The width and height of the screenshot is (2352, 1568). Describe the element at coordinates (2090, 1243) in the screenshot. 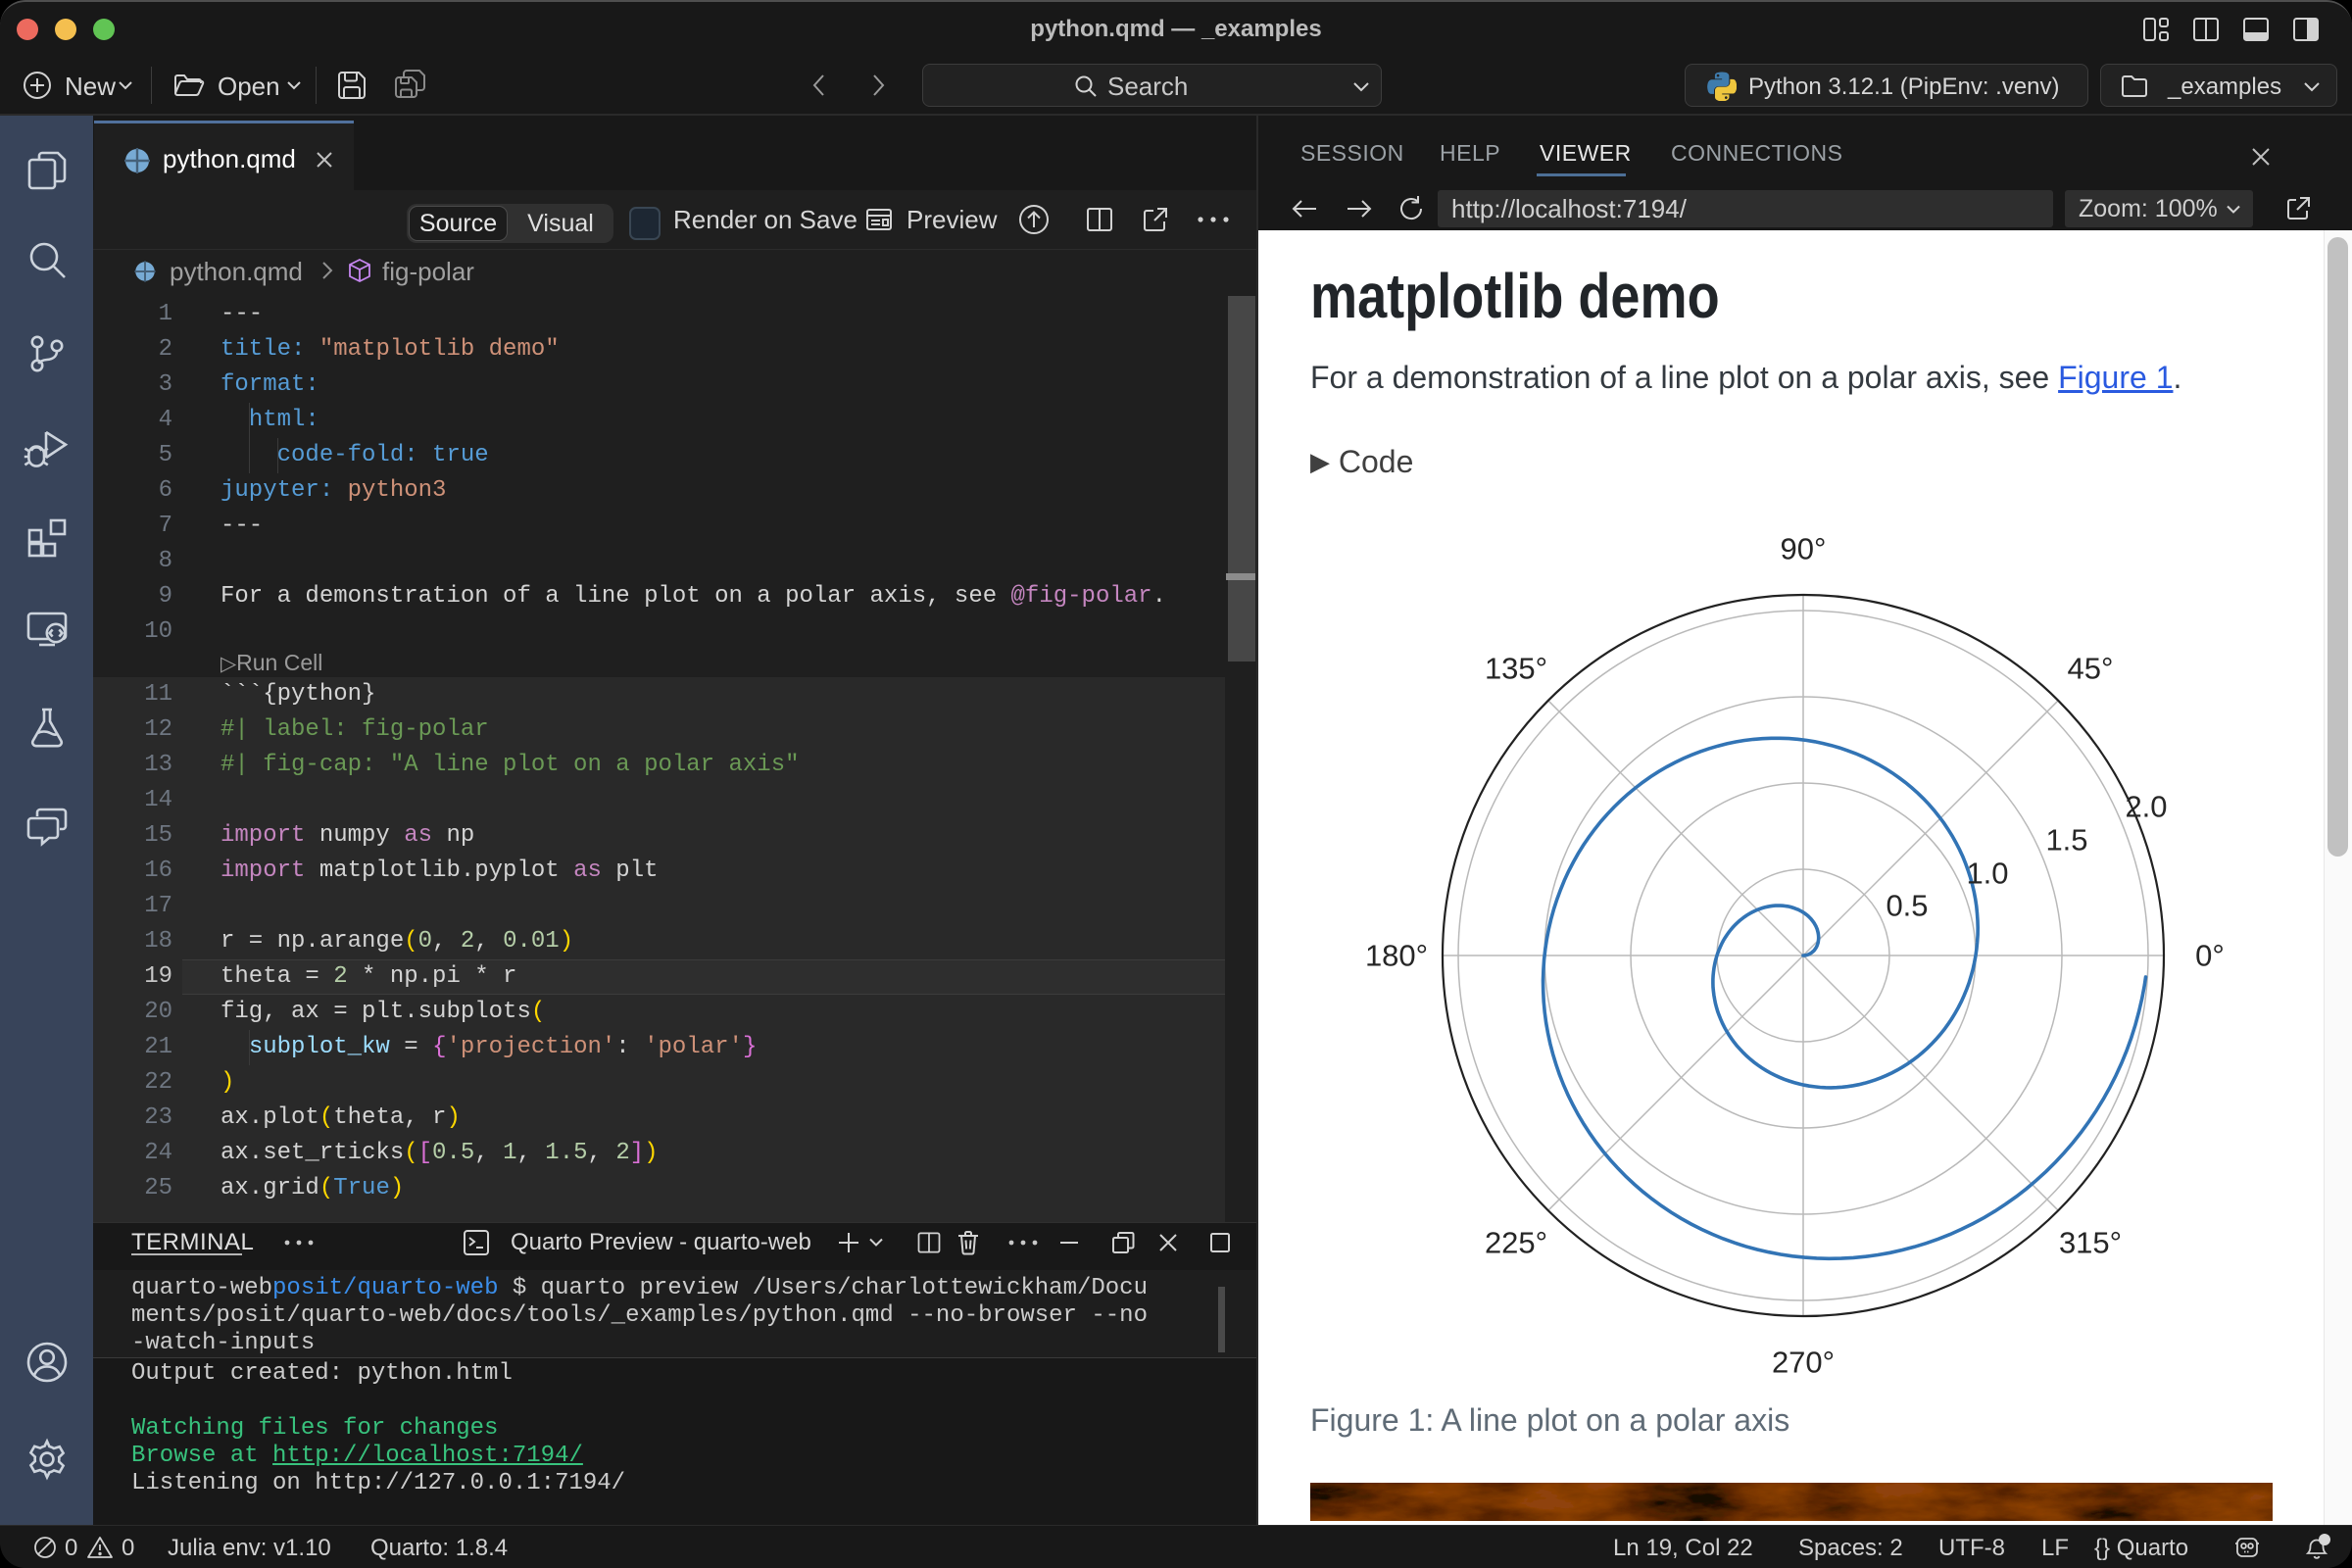

I see `svg-text: 315°` at that location.